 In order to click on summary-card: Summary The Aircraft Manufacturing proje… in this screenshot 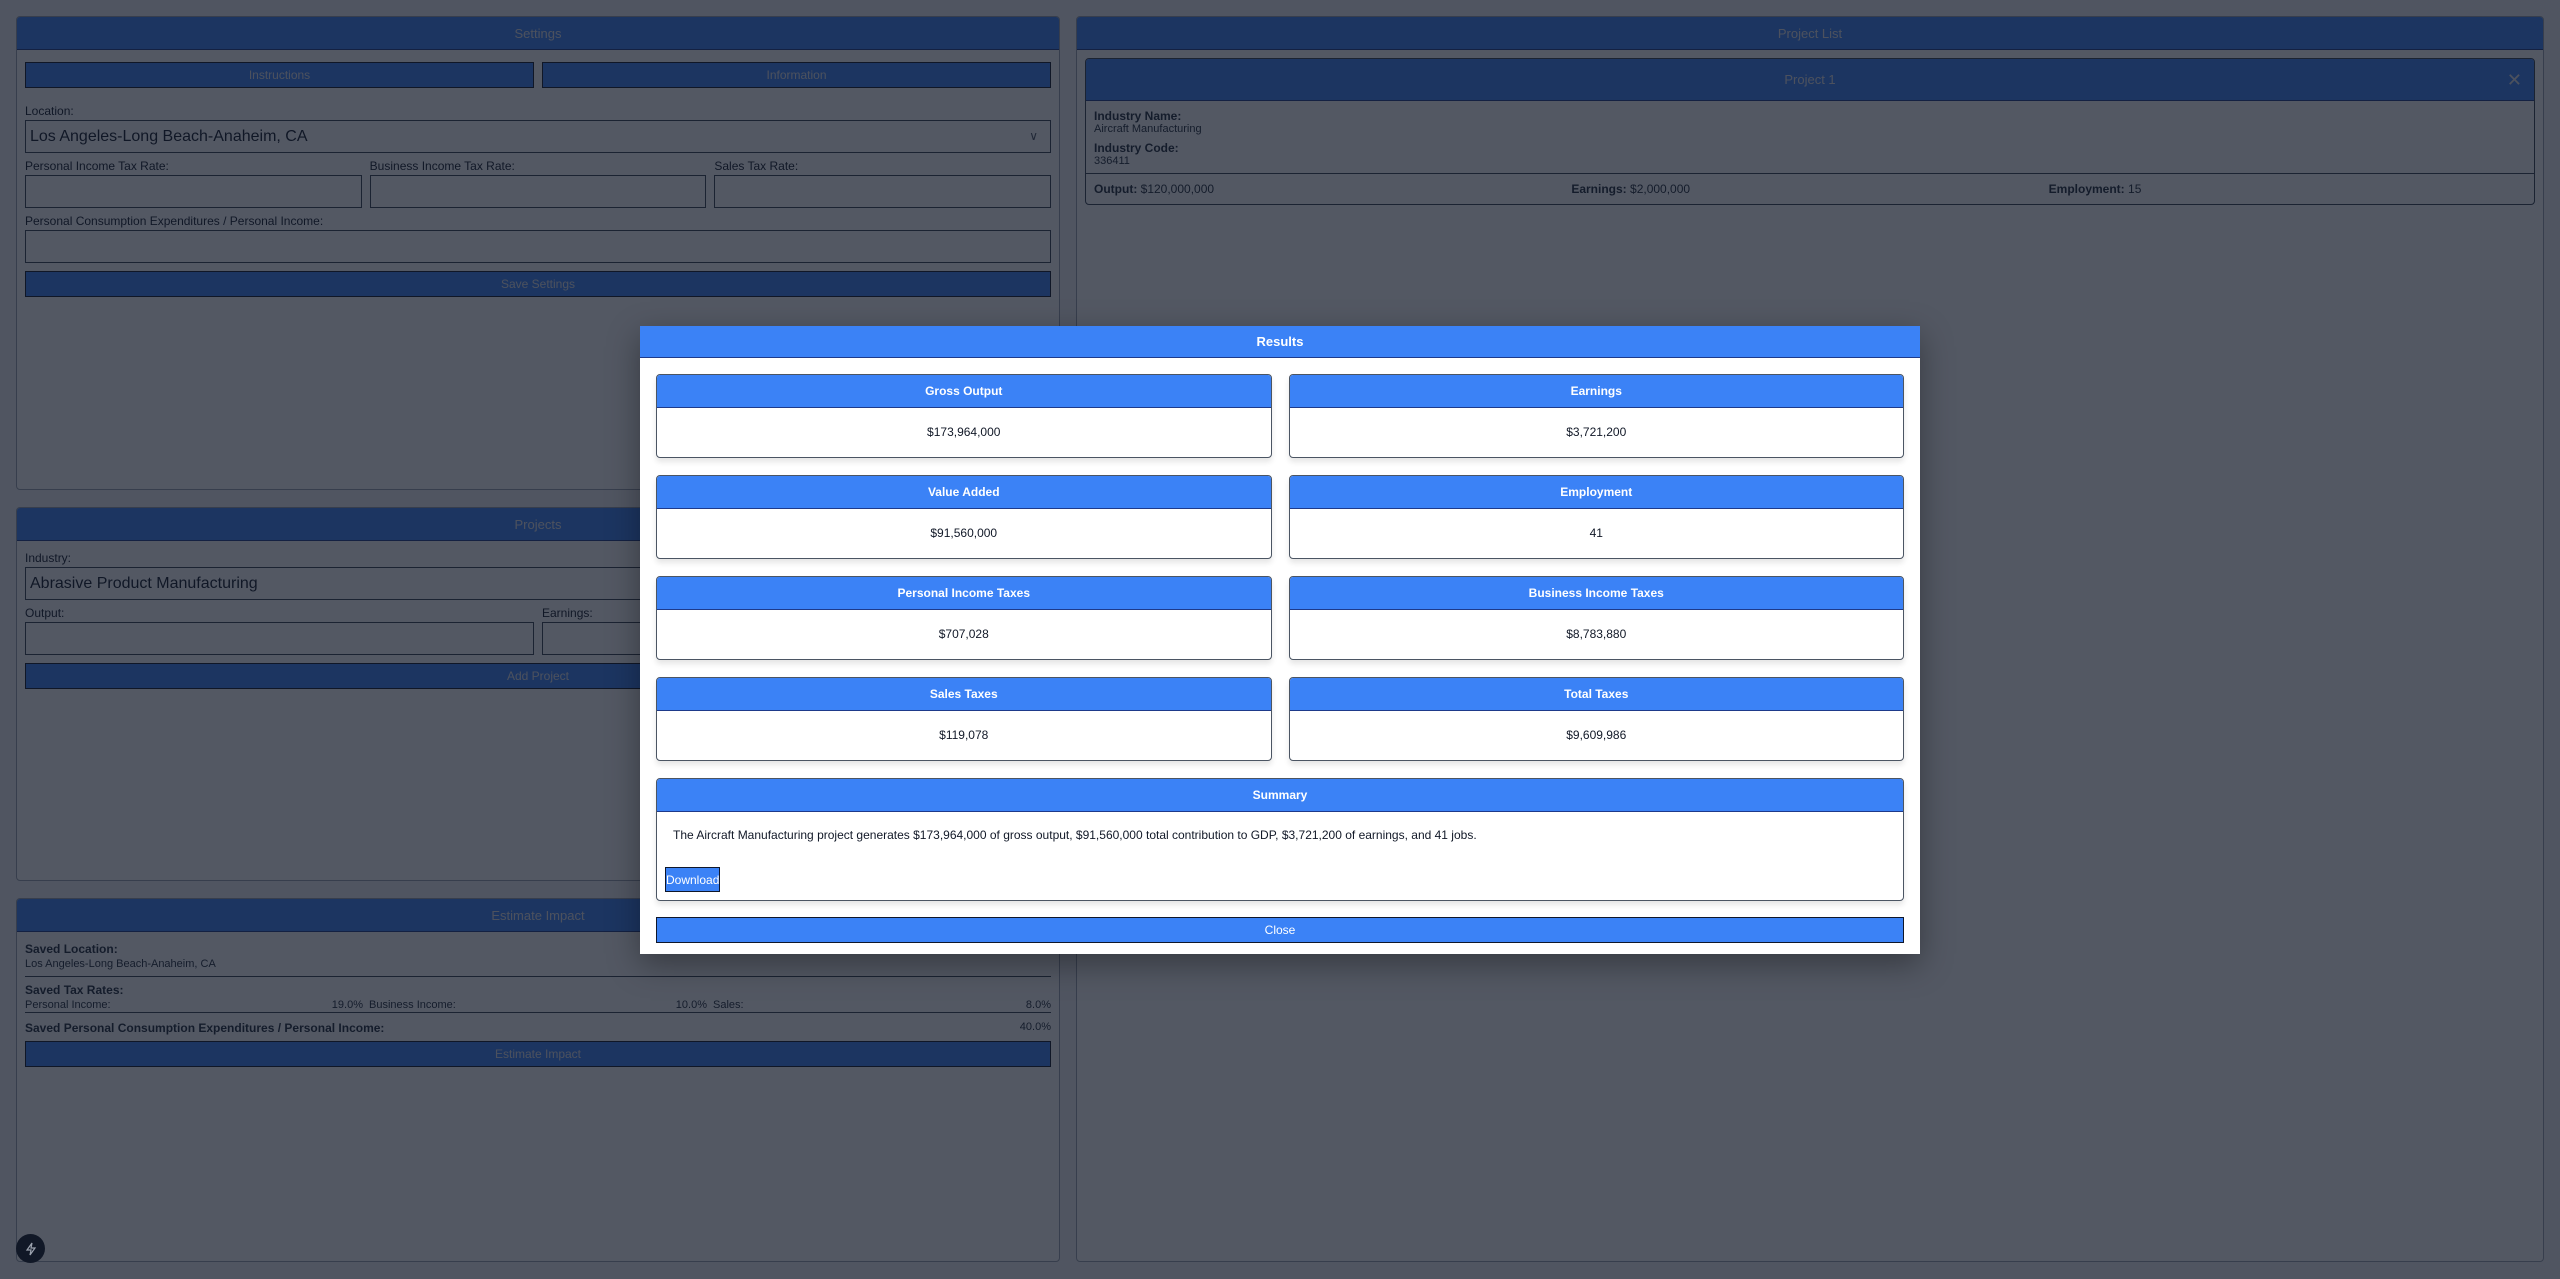, I will do `click(1280, 839)`.